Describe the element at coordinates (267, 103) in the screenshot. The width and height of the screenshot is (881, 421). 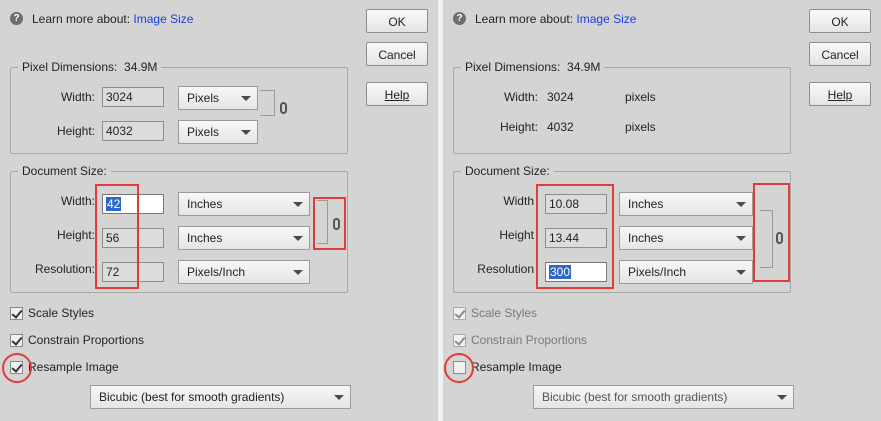
I see `pixel-chain-line` at that location.